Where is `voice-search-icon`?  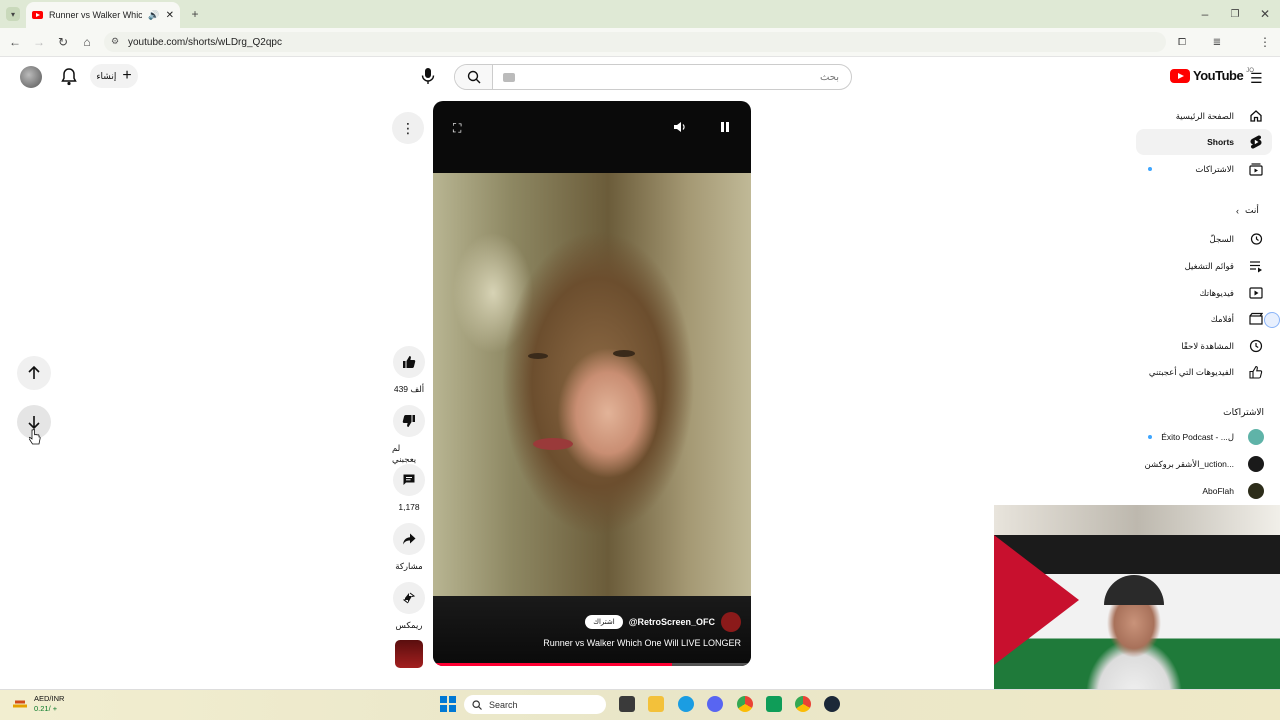
voice-search-icon is located at coordinates (428, 76).